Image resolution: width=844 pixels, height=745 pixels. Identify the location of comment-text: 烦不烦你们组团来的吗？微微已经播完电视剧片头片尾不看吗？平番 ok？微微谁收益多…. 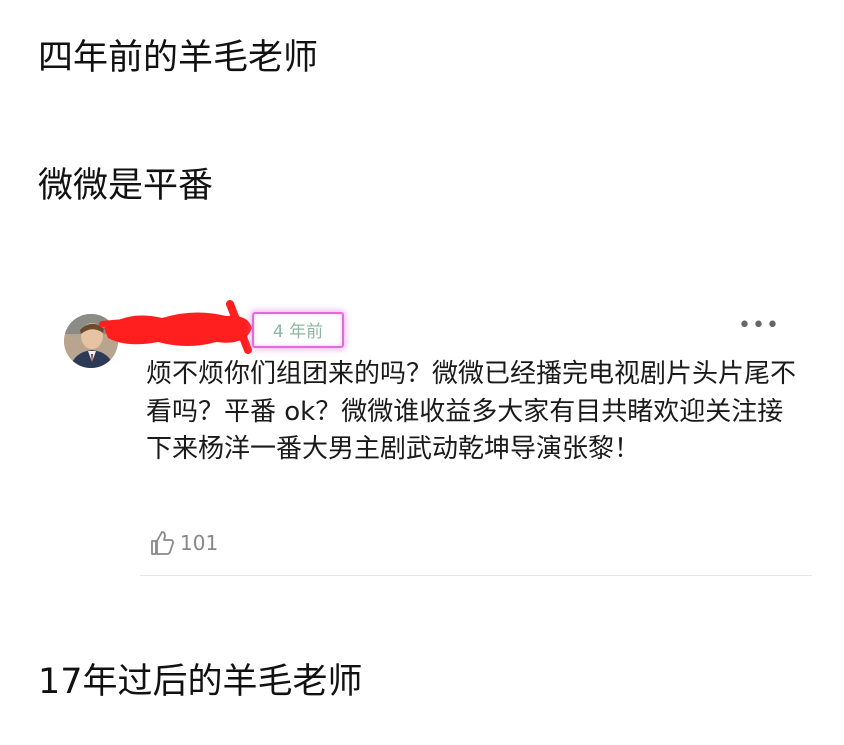
(471, 411).